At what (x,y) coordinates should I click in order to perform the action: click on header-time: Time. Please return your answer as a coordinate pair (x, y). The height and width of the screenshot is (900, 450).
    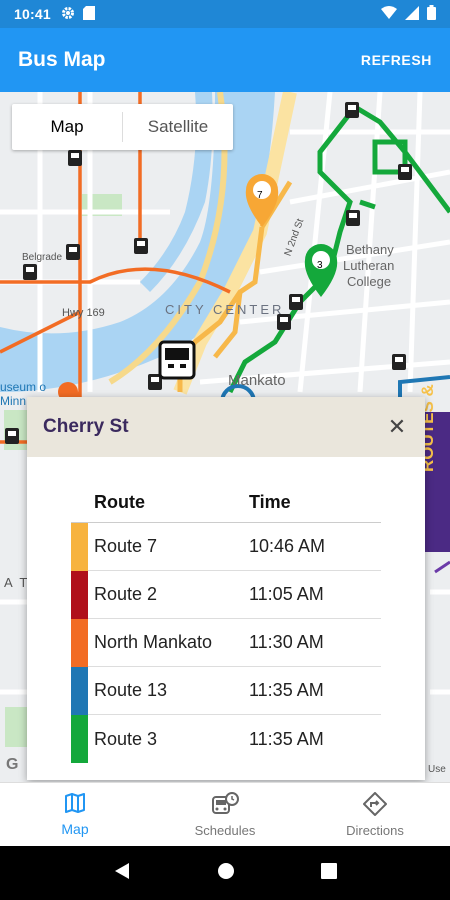
    Looking at the image, I should click on (270, 502).